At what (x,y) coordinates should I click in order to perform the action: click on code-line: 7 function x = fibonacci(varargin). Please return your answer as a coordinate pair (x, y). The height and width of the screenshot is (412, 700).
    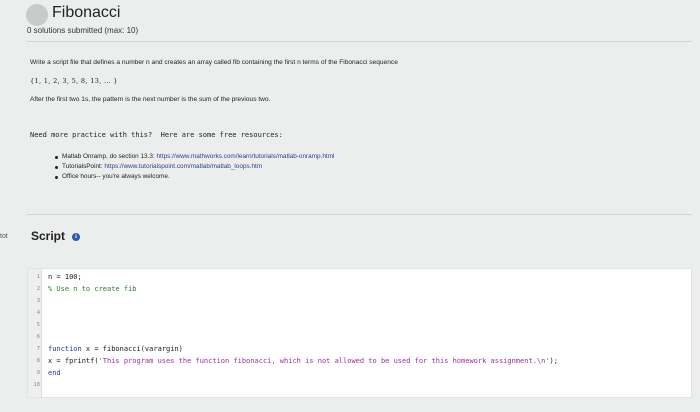
    Looking at the image, I should click on (359, 349).